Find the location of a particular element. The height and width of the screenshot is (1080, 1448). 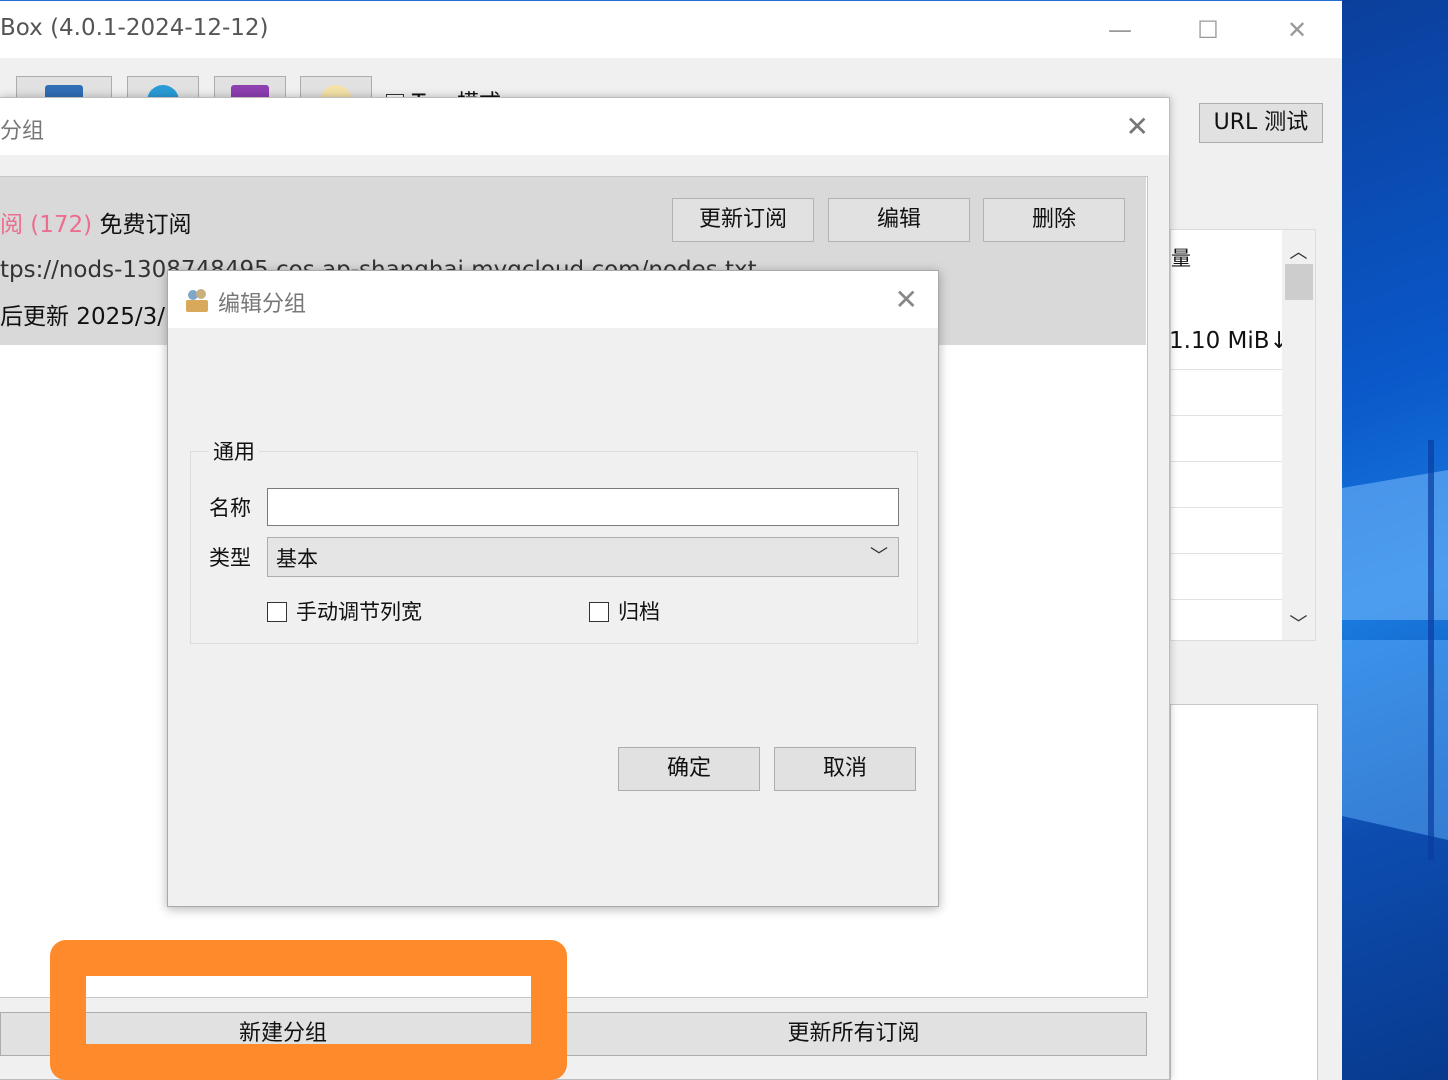

url-test-button: URL 测试 is located at coordinates (1261, 123).